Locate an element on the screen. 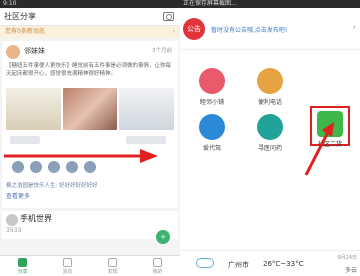 This screenshot has width=360, height=276. bottom-tab-bar: 分享 消息 发现 我的 is located at coordinates (90, 265).